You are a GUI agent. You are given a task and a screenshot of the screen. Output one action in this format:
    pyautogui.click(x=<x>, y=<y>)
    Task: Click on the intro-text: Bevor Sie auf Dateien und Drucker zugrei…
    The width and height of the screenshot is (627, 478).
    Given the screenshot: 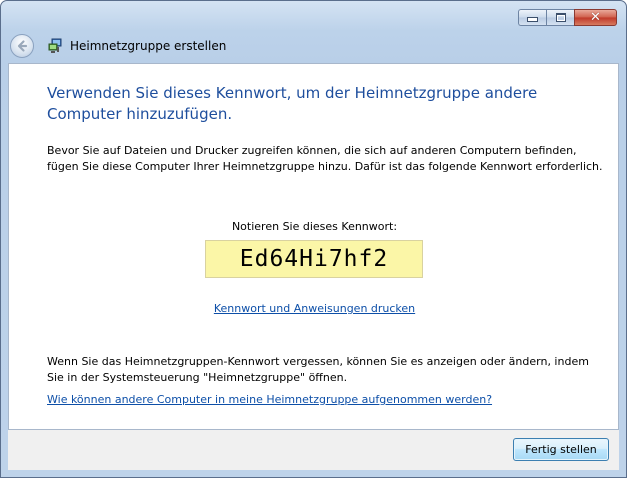 What is the action you would take?
    pyautogui.click(x=325, y=158)
    